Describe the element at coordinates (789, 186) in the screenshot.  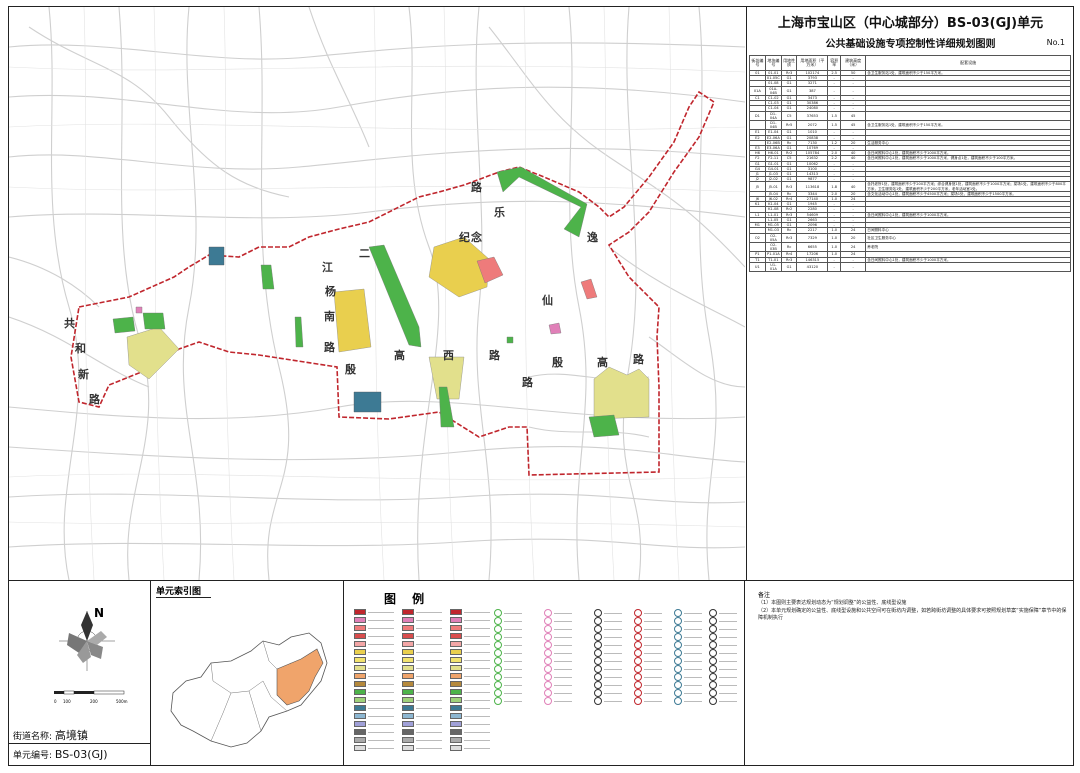
I see `table-cell: Rr3` at that location.